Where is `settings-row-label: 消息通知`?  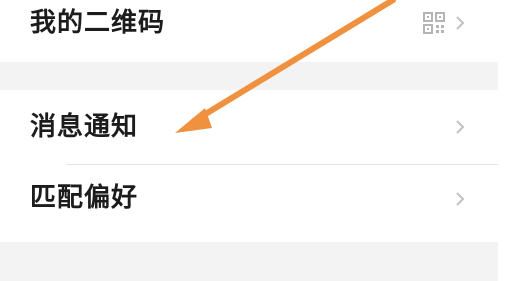
settings-row-label: 消息通知 is located at coordinates (84, 127).